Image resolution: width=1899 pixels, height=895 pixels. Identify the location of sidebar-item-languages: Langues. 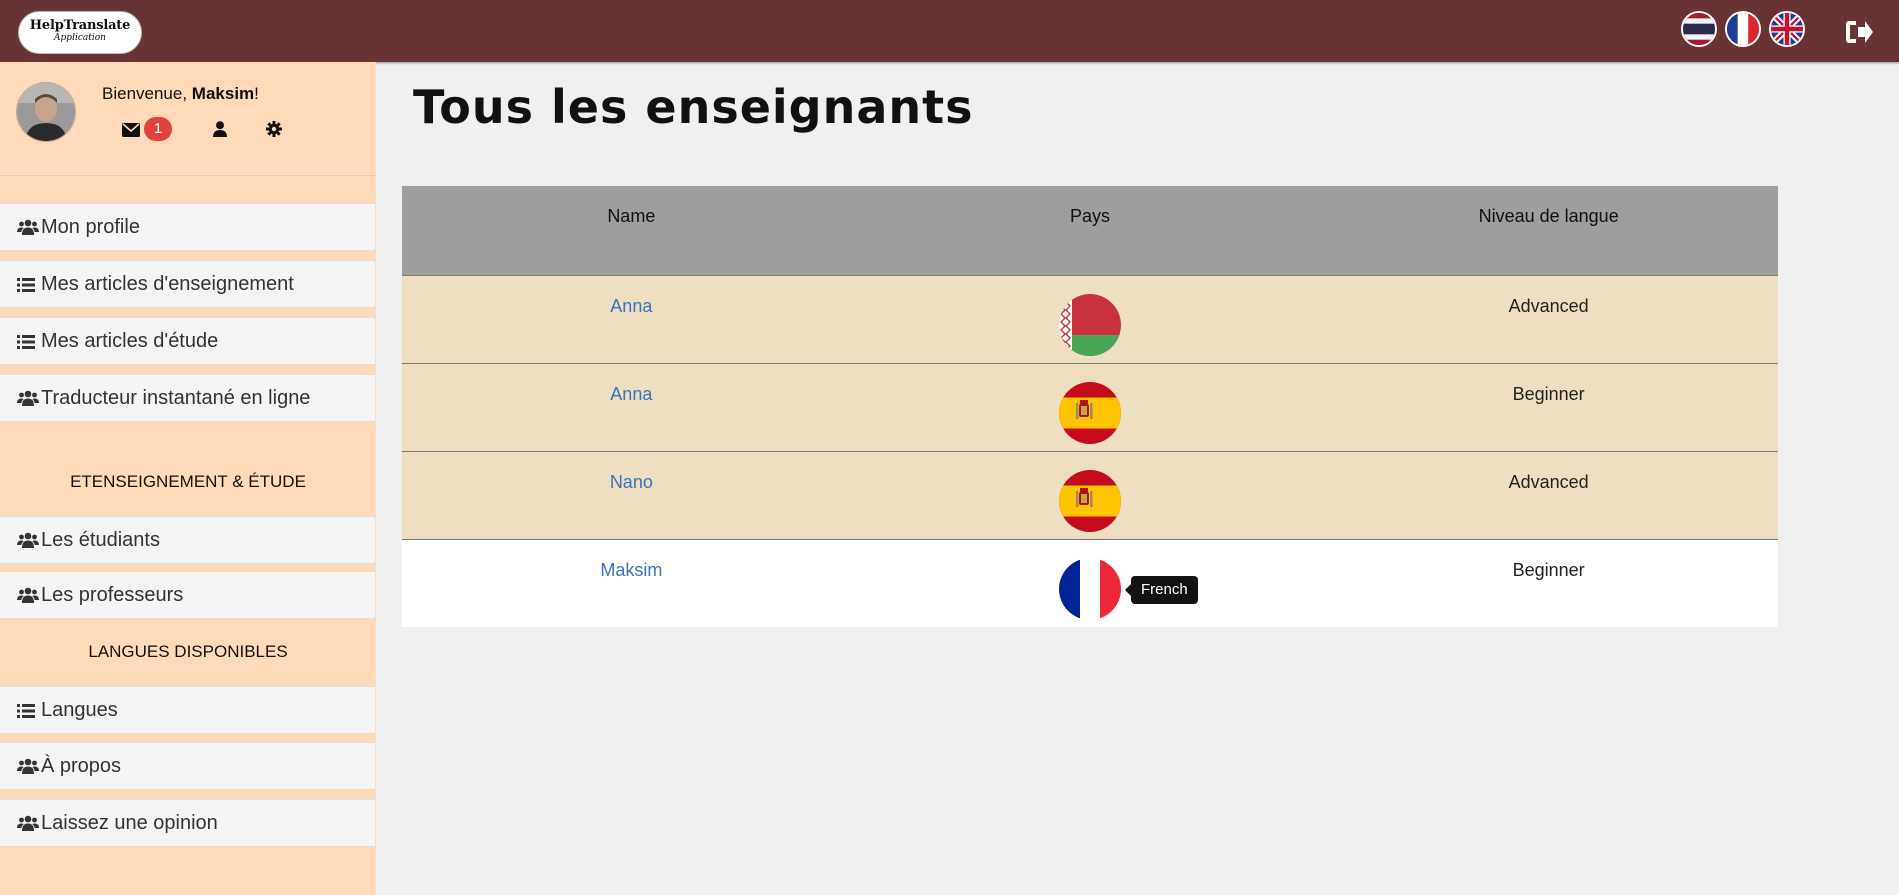
(187, 710).